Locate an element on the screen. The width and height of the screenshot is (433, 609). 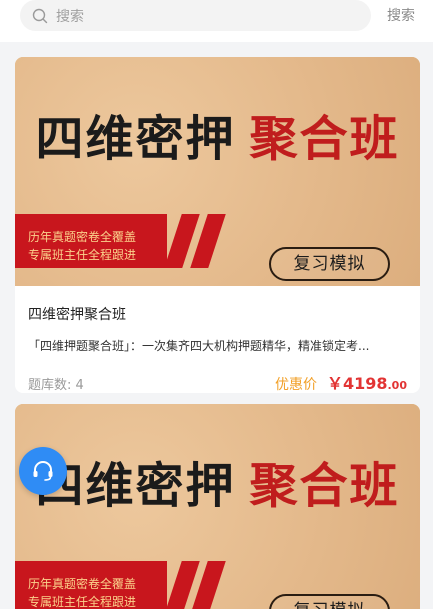
banner-title-main: 四维密押 is located at coordinates (135, 139).